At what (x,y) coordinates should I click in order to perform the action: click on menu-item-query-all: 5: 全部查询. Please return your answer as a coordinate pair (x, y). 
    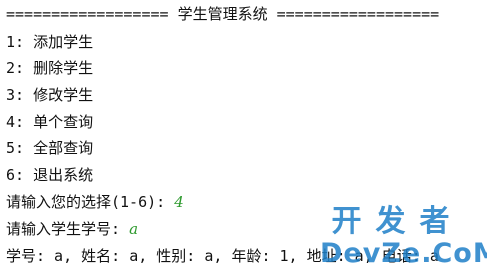
    Looking at the image, I should click on (50, 148).